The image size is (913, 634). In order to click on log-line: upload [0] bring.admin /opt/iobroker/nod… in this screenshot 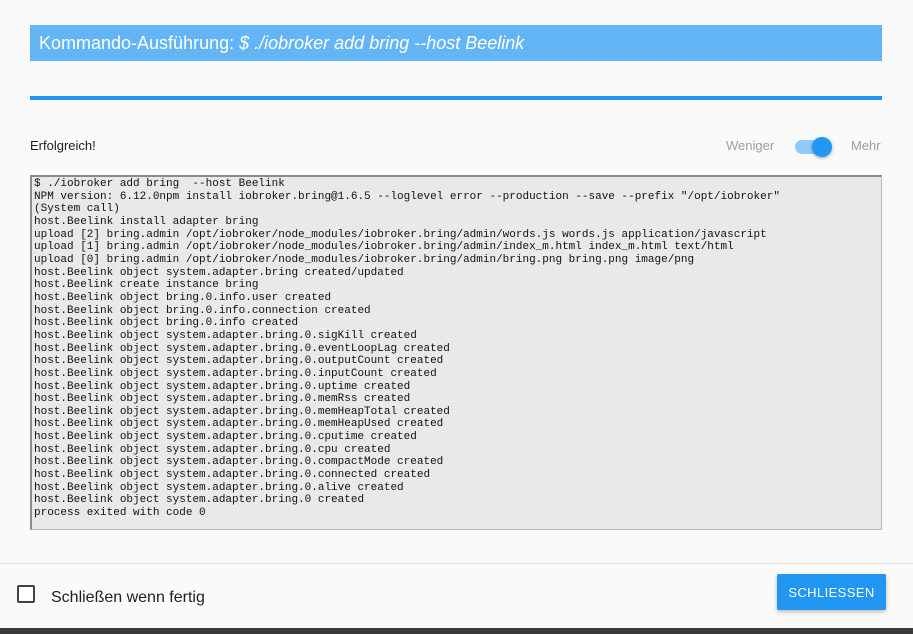, I will do `click(364, 259)`.